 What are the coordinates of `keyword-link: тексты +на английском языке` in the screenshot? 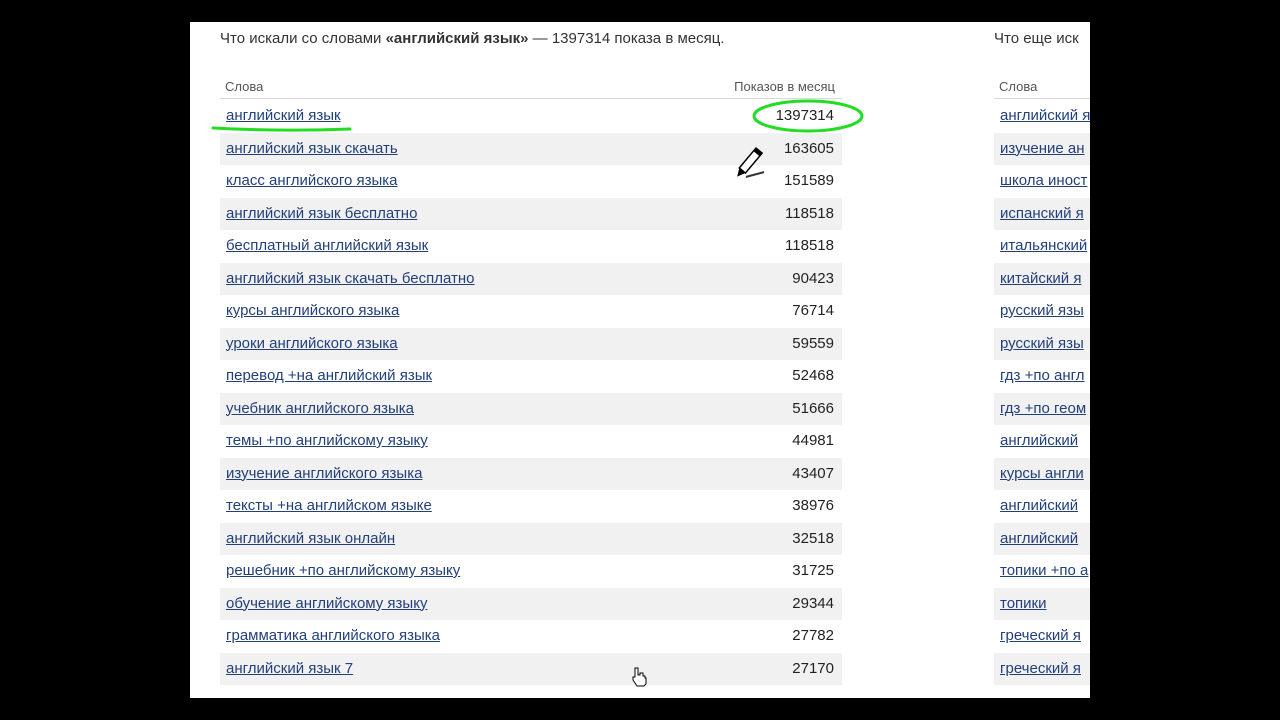 It's located at (329, 505).